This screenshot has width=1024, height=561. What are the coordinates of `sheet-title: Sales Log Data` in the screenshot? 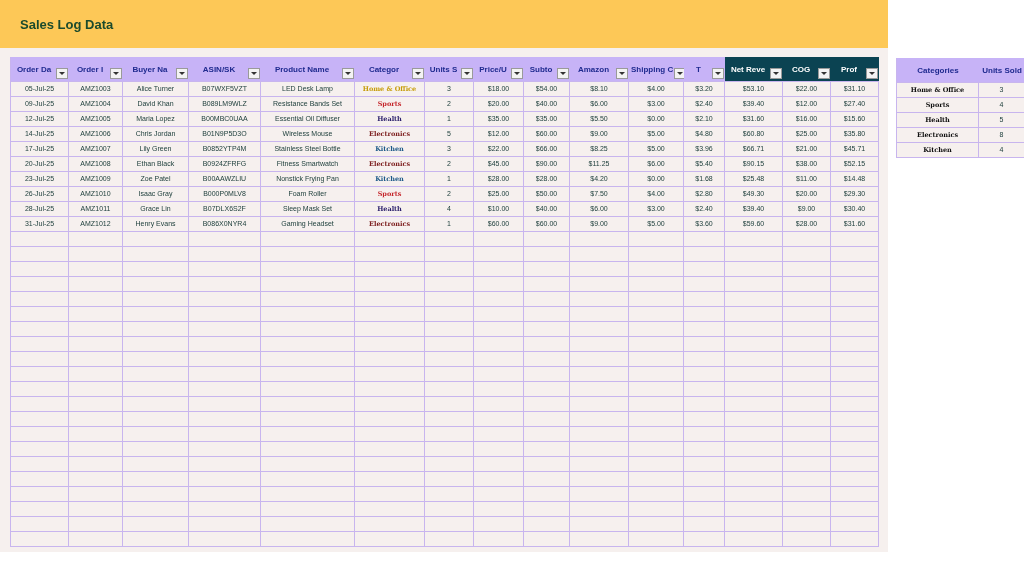 It's located at (67, 24).